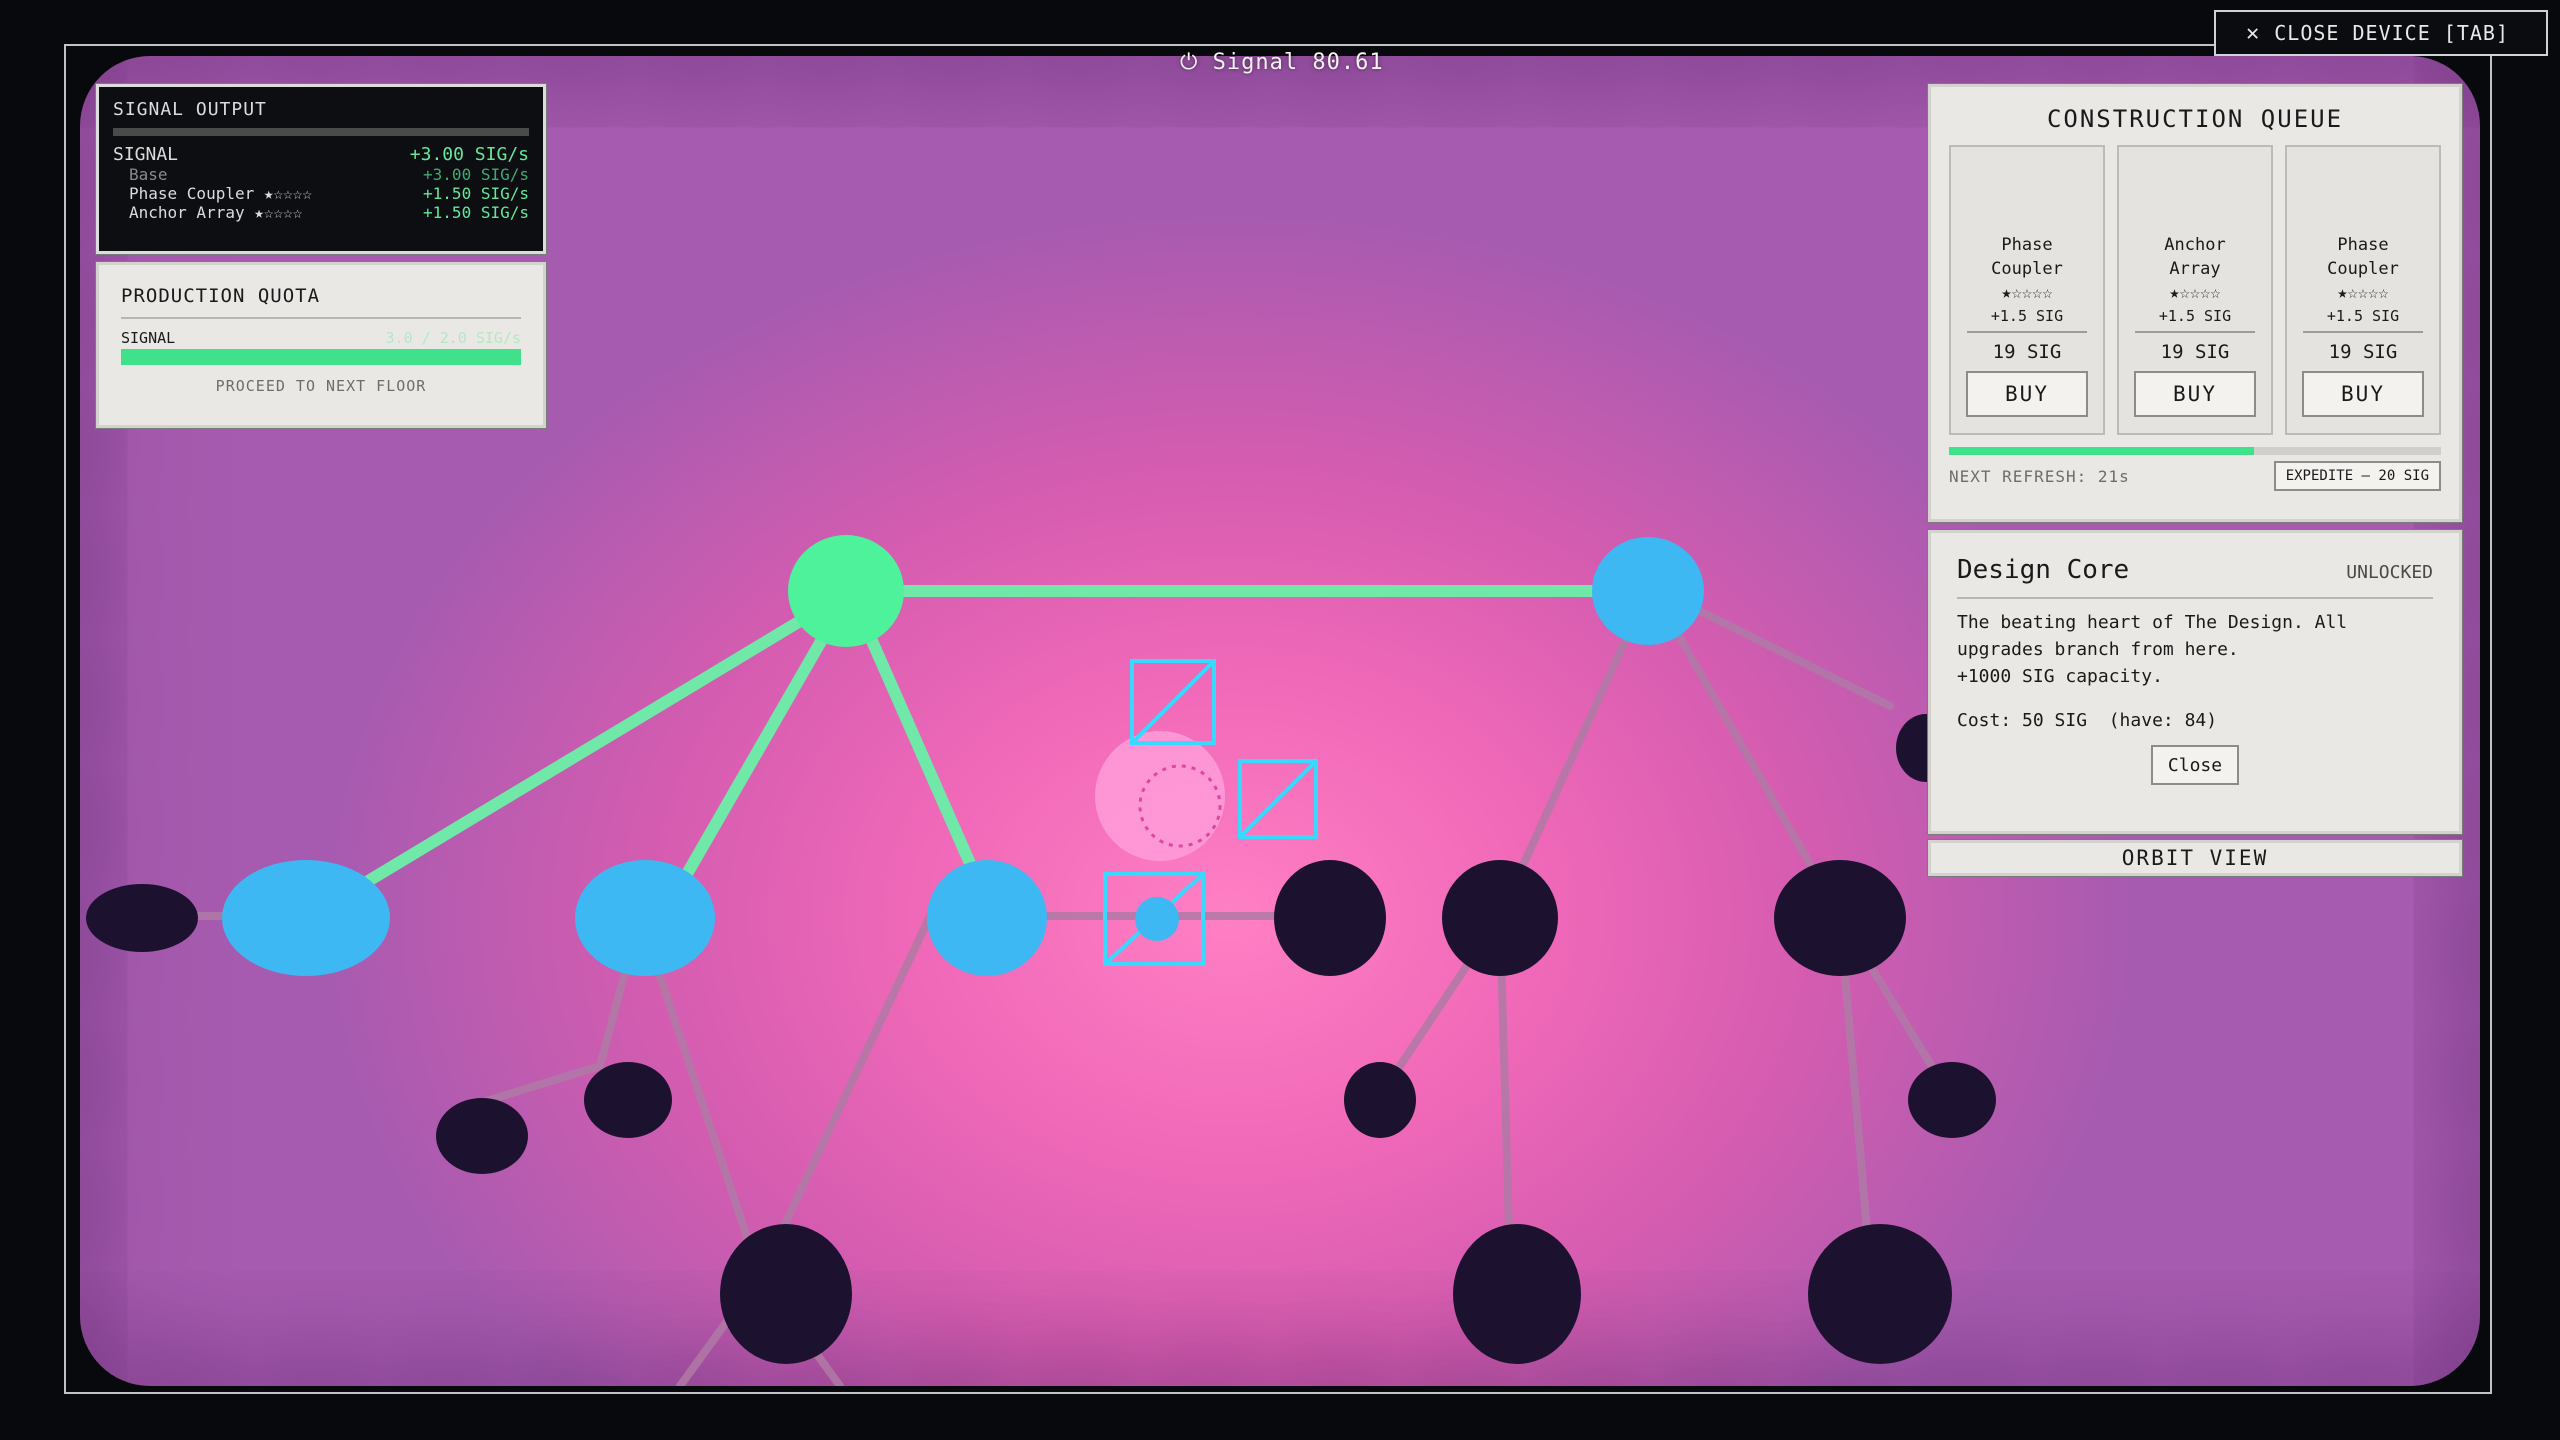  I want to click on core-cost: Cost: 50 SIG (have: 84), so click(2087, 720).